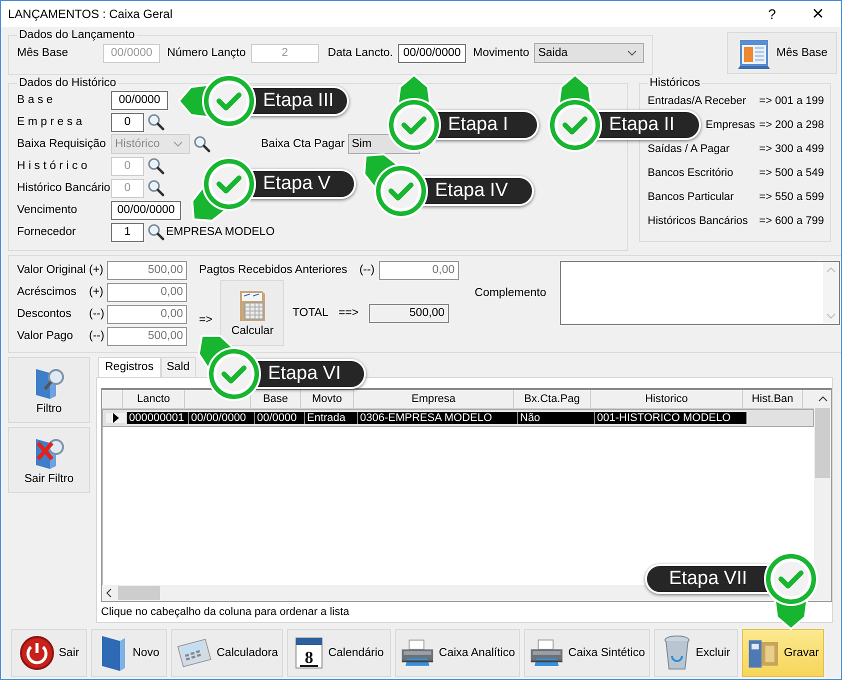  Describe the element at coordinates (220, 232) in the screenshot. I see `company-name: EMPRESA MODELO` at that location.